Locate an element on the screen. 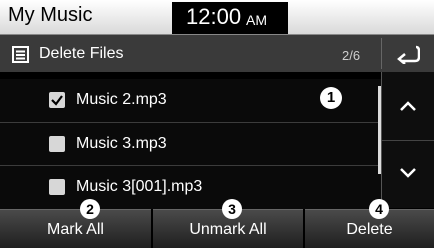  callout-marker: 4 is located at coordinates (379, 209).